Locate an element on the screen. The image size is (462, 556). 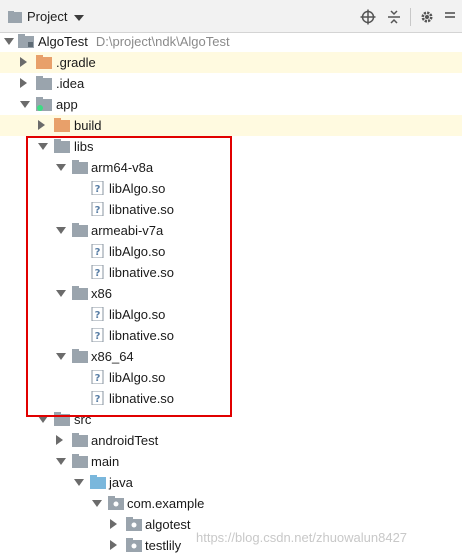
toolbar-divider is located at coordinates (410, 17).